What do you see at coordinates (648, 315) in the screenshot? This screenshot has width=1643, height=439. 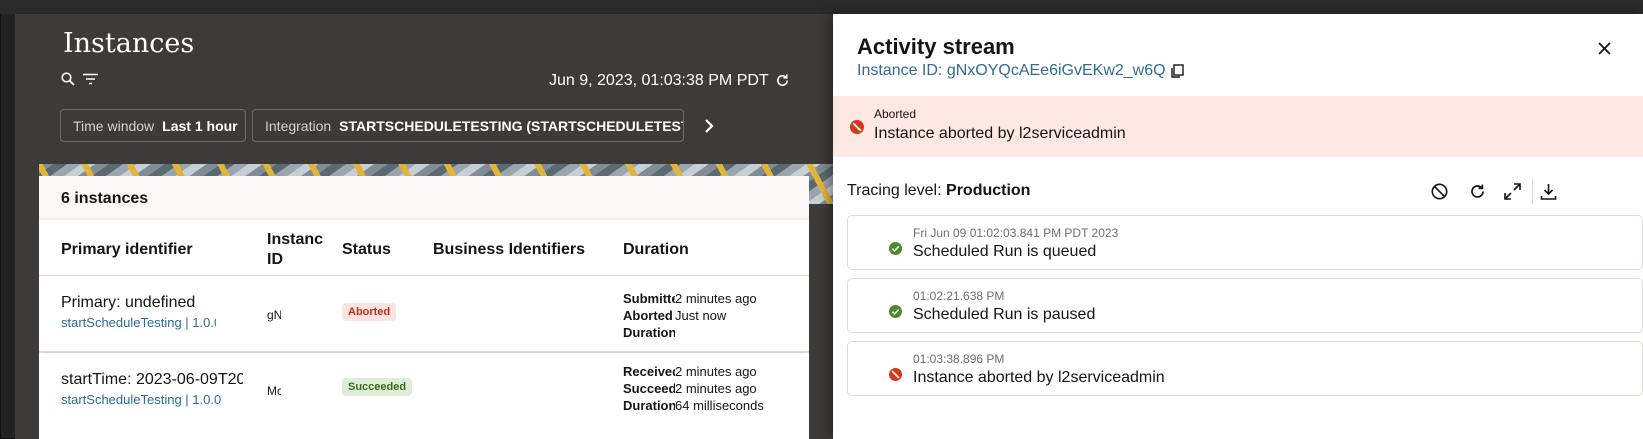 I see `duration-key: Aborted` at bounding box center [648, 315].